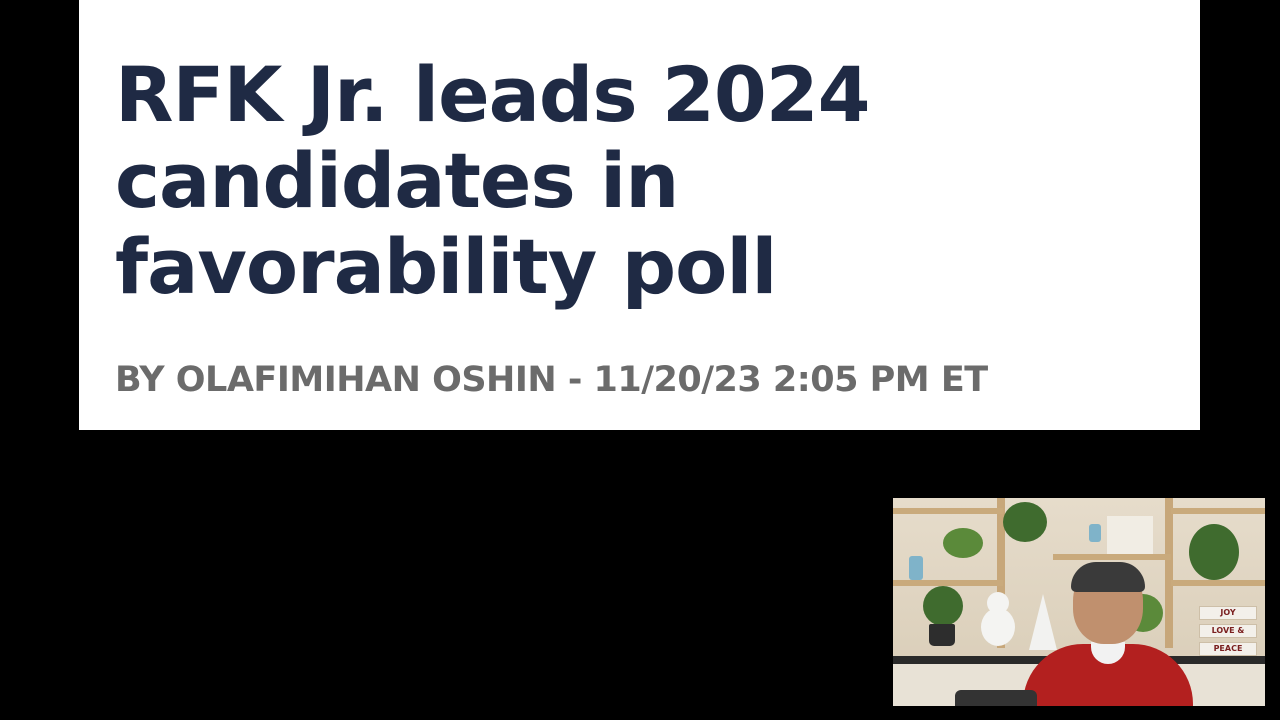 The width and height of the screenshot is (1280, 720). I want to click on sign-love: LOVE &, so click(1228, 631).